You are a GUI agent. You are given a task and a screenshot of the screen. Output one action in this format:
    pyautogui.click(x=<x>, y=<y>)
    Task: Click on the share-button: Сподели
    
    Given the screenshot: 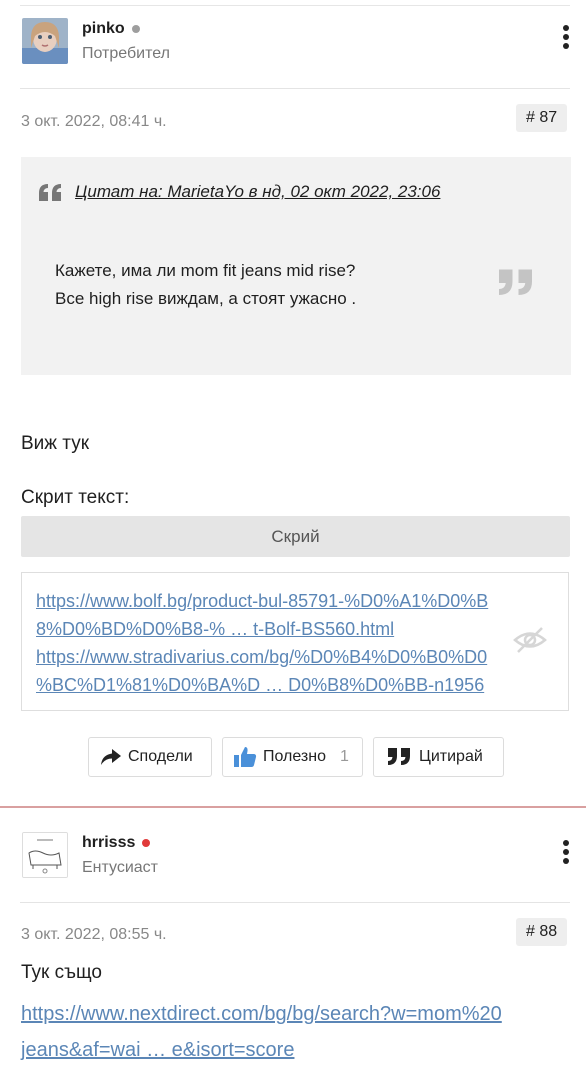 What is the action you would take?
    pyautogui.click(x=150, y=757)
    